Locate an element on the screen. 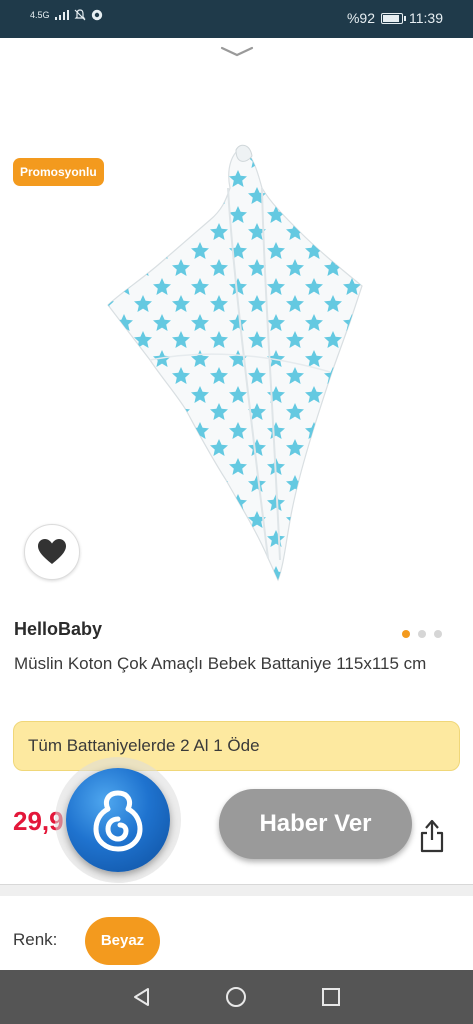  status-bar-left: 4.5G is located at coordinates (66, 15).